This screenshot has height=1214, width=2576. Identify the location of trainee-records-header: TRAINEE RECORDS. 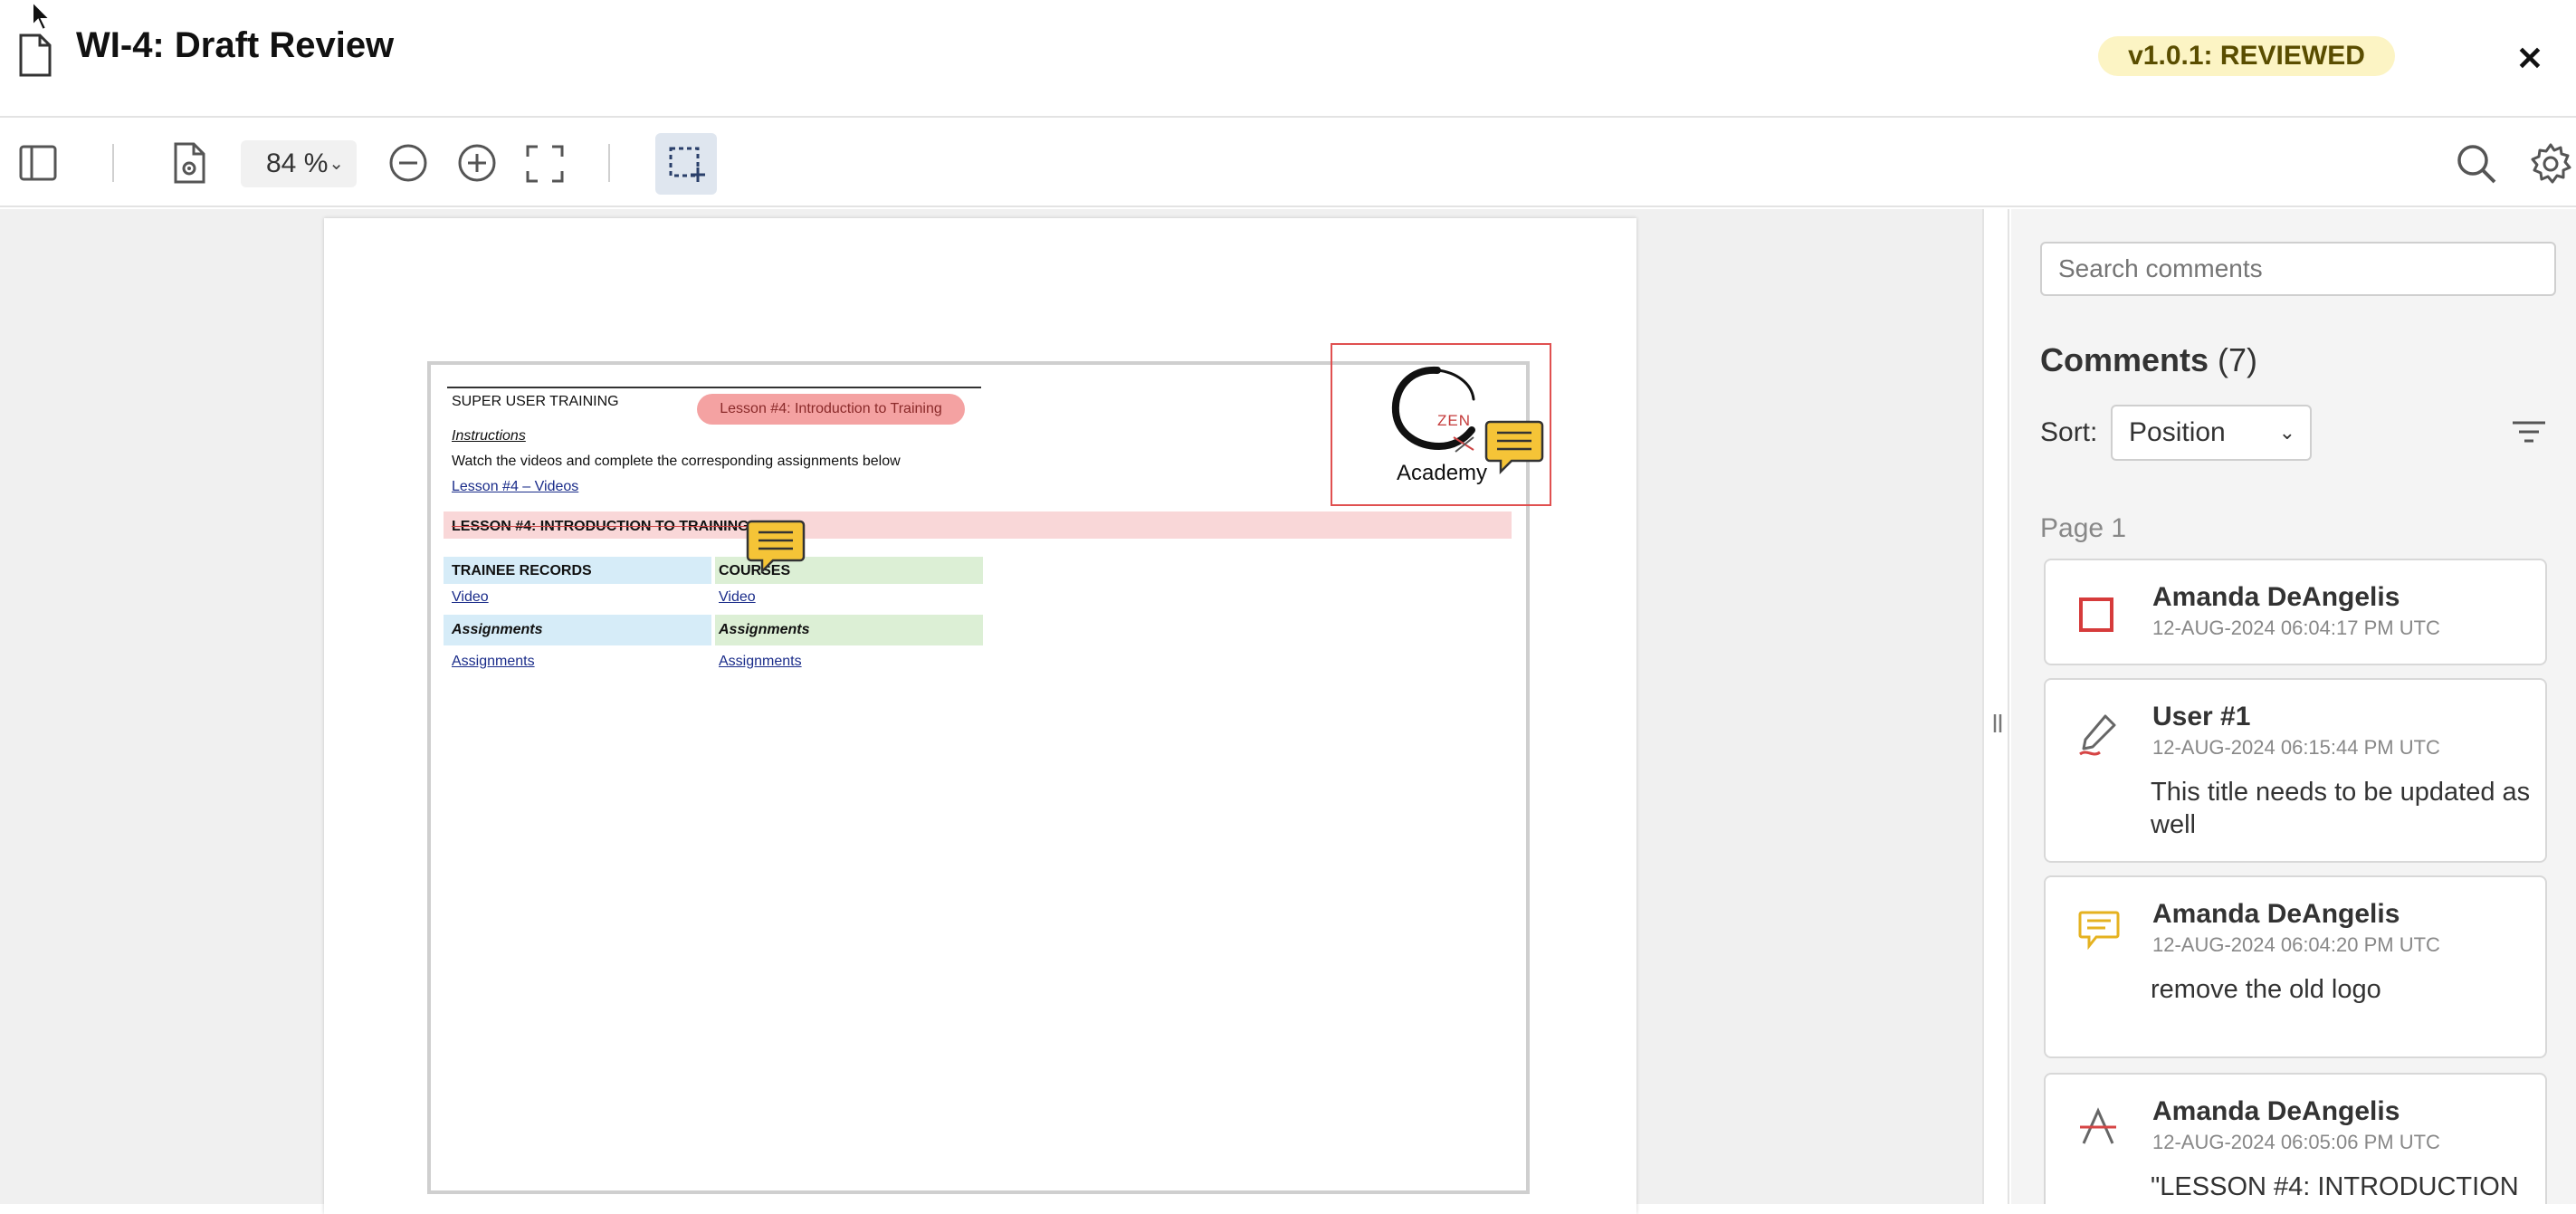
(522, 571).